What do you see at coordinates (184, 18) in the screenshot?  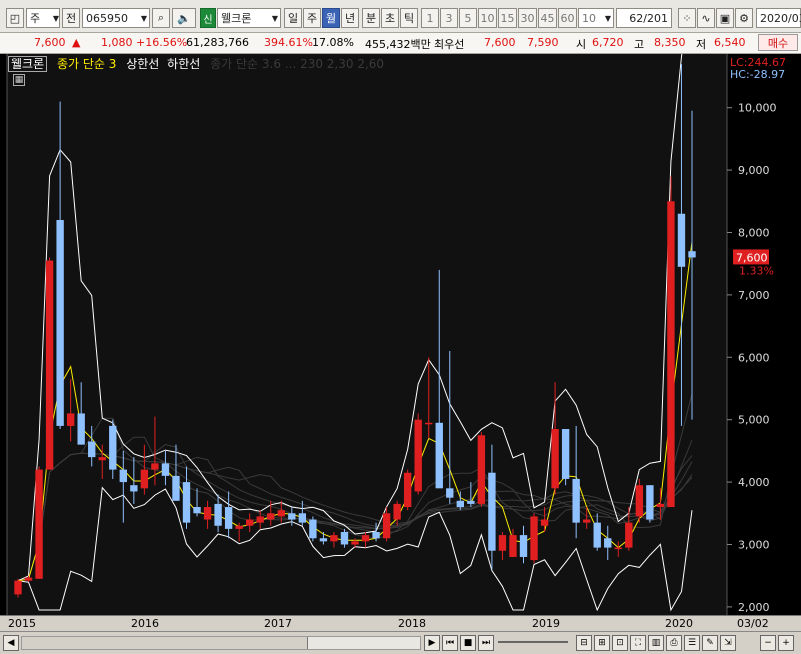 I see `speaker-icon: 🔈` at bounding box center [184, 18].